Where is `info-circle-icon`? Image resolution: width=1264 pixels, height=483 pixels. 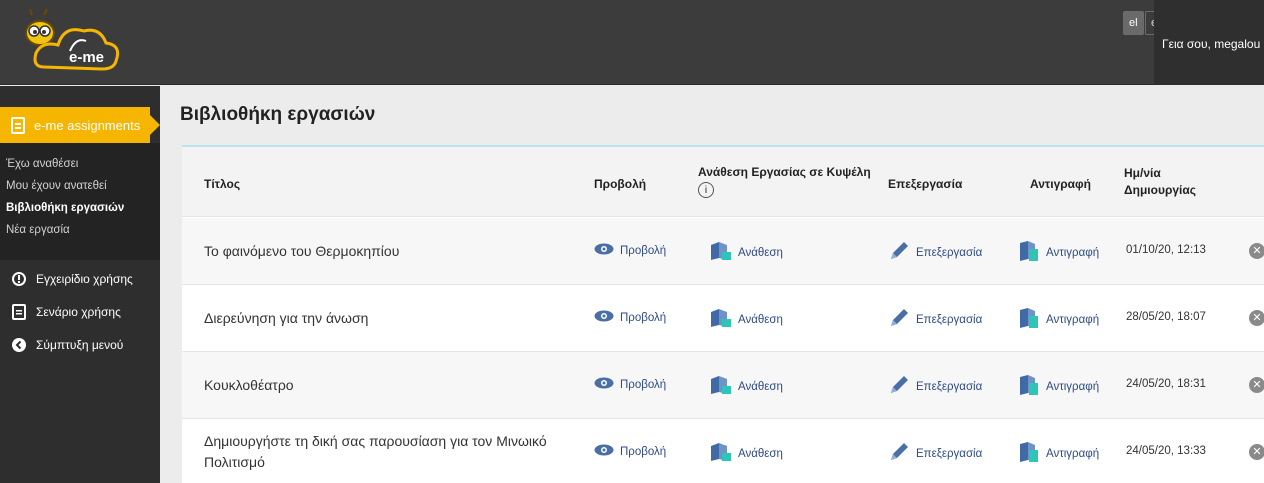 info-circle-icon is located at coordinates (19, 279).